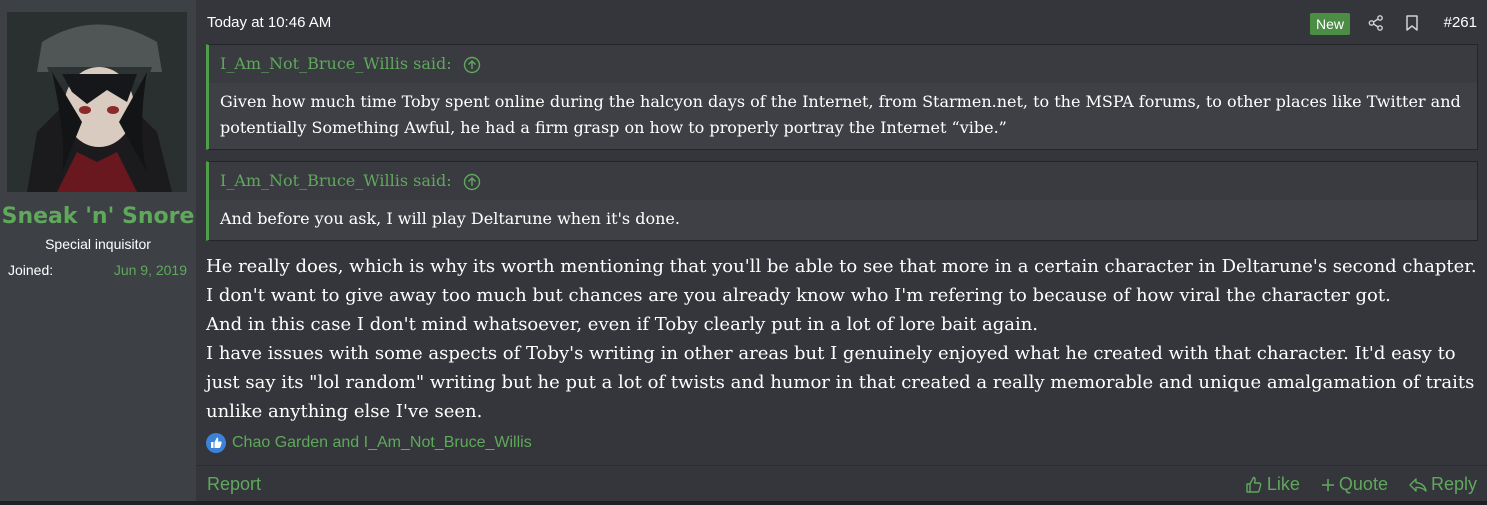 Image resolution: width=1487 pixels, height=505 pixels. I want to click on new-badge: New, so click(1330, 24).